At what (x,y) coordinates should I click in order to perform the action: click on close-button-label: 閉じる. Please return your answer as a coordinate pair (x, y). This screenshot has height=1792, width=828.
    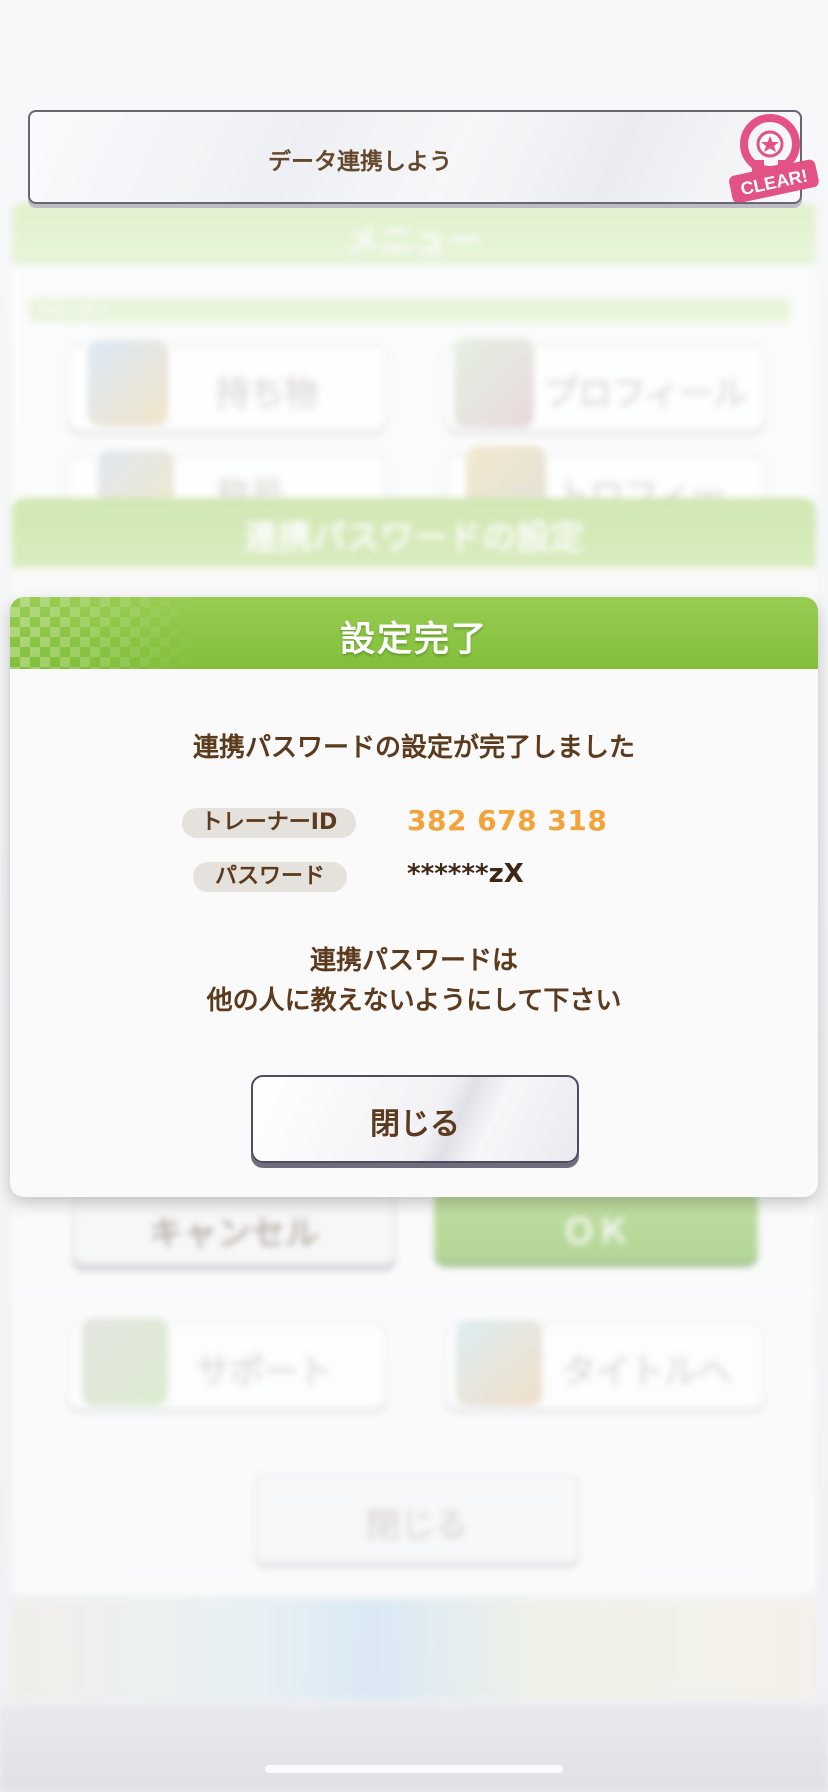
    Looking at the image, I should click on (415, 1124).